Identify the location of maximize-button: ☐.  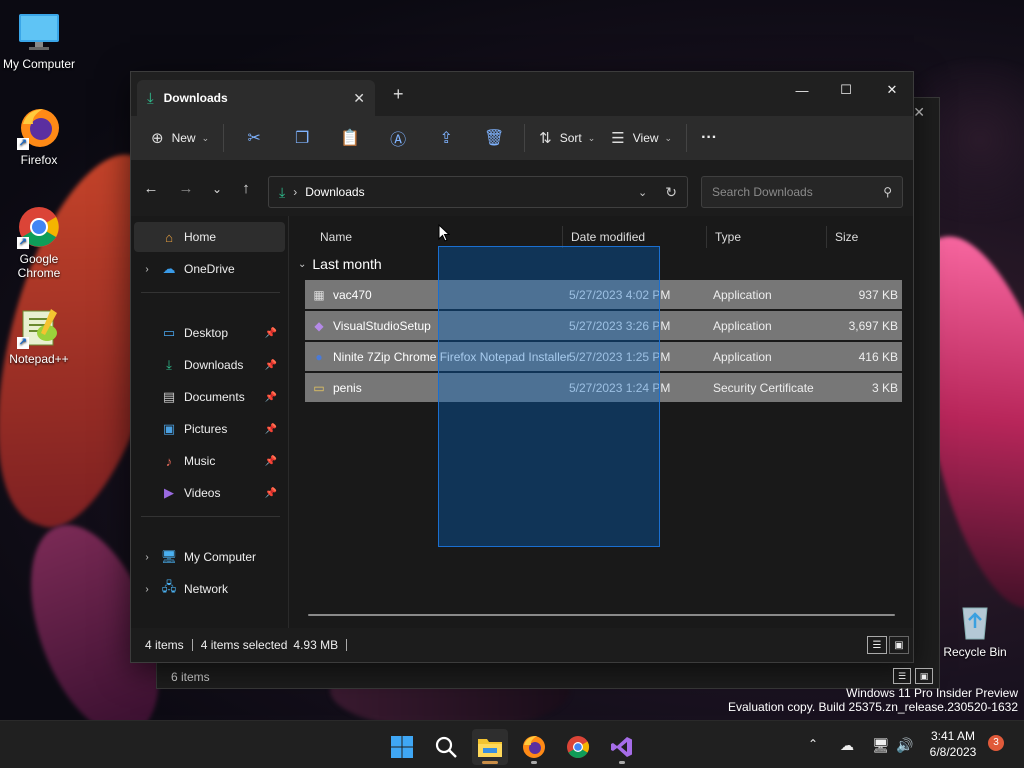
(846, 90).